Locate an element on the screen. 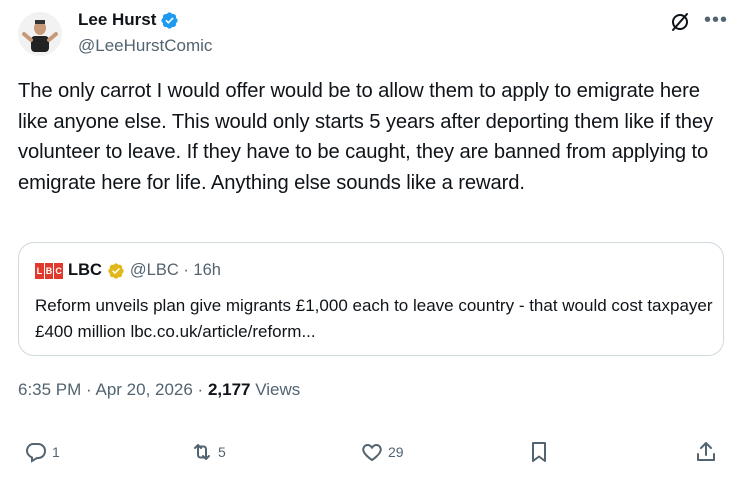  views-label: Views is located at coordinates (275, 389).